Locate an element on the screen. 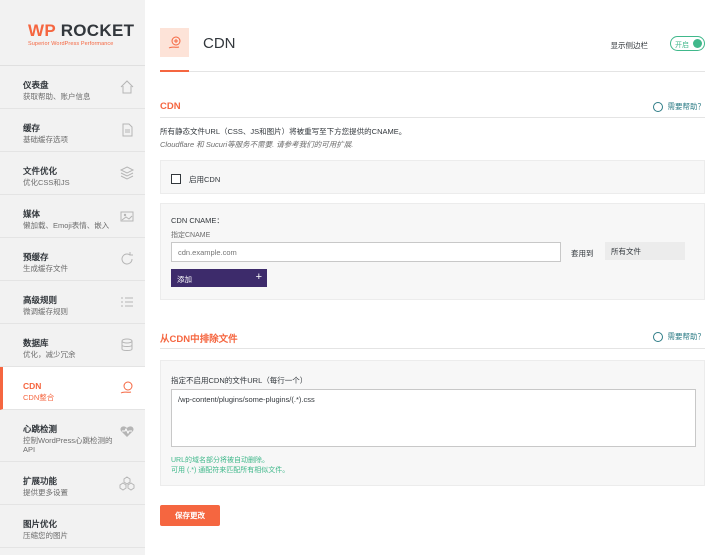 This screenshot has width=720, height=555. database-icon is located at coordinates (127, 344).